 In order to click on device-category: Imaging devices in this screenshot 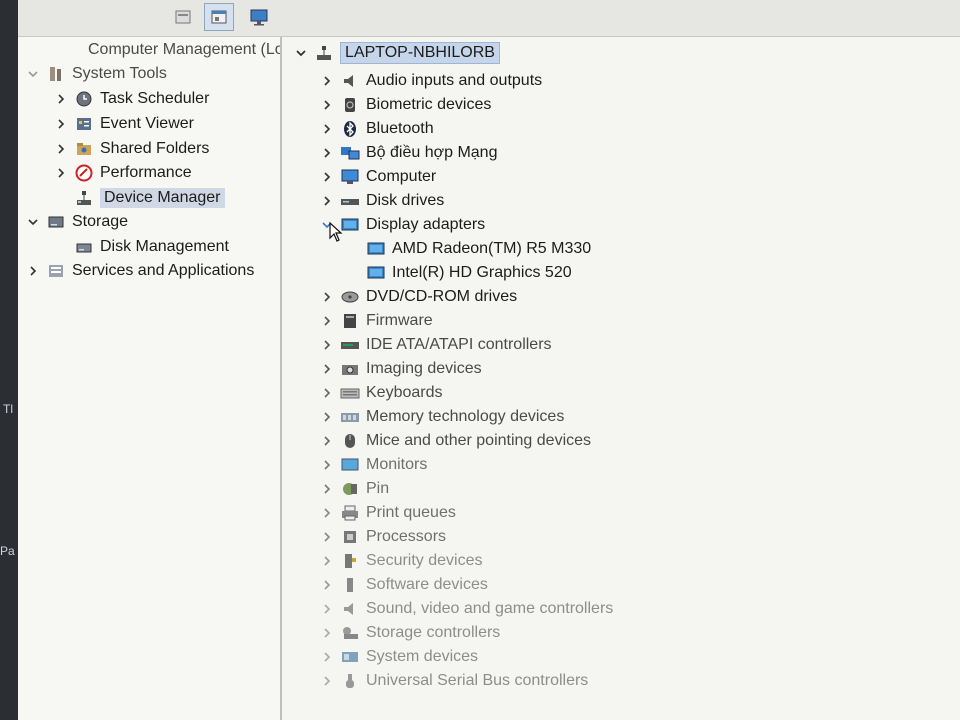, I will do `click(401, 369)`.